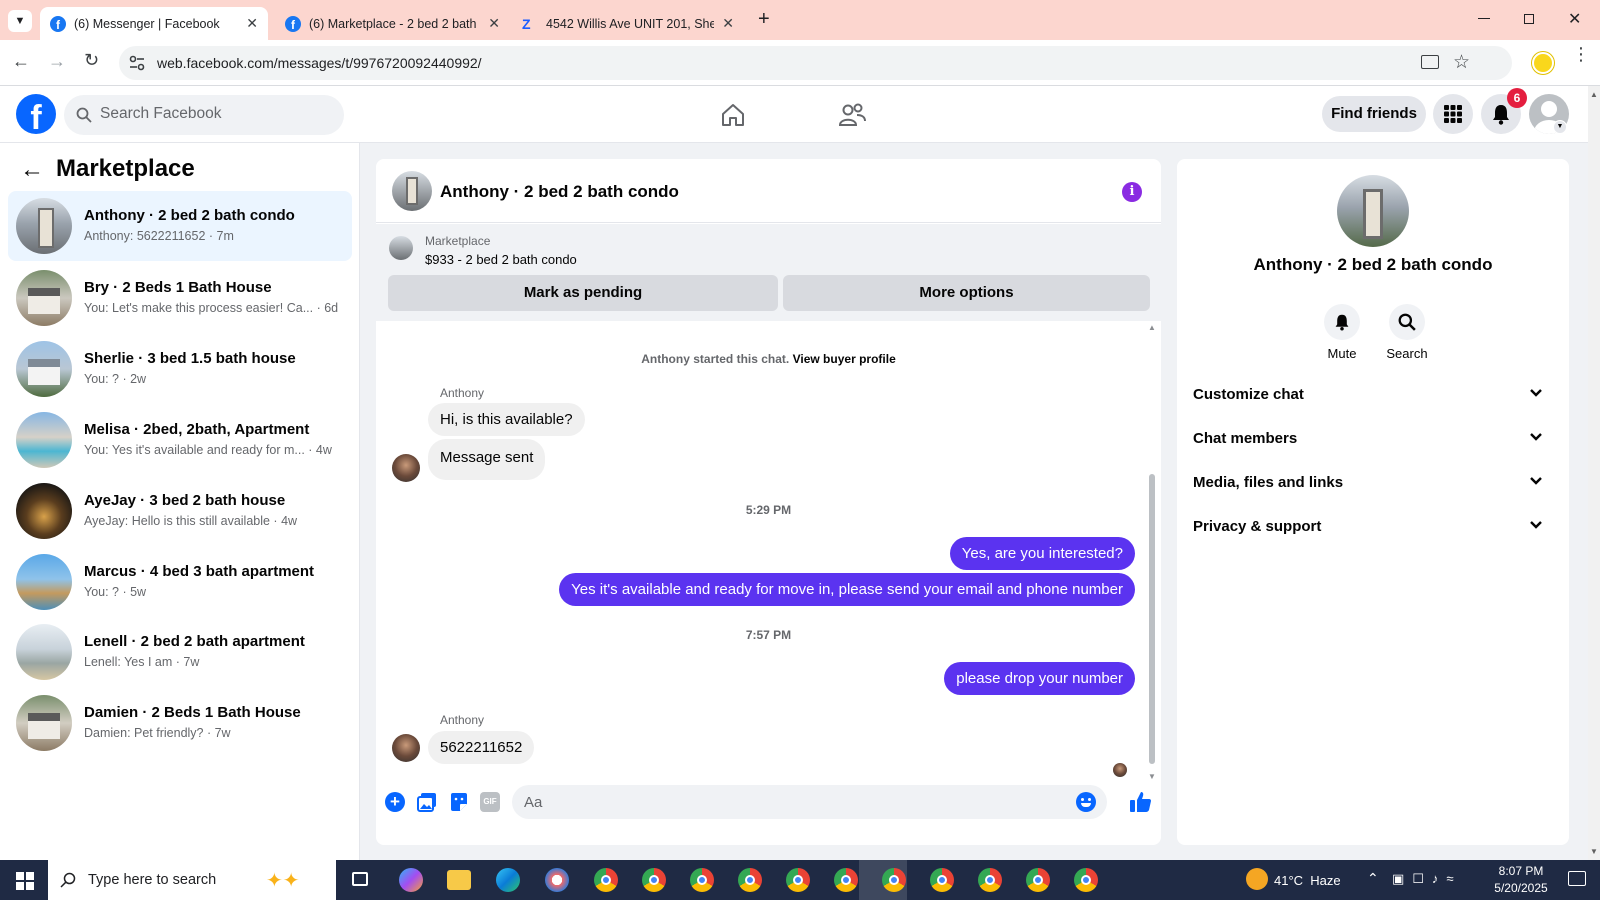 This screenshot has height=900, width=1600. What do you see at coordinates (395, 802) in the screenshot?
I see `plus-circle-icon: +` at bounding box center [395, 802].